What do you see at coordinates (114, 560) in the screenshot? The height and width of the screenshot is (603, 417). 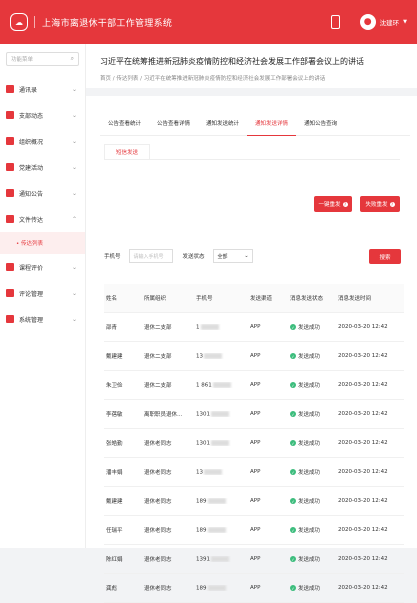 I see `name-cell: 陈红娟` at bounding box center [114, 560].